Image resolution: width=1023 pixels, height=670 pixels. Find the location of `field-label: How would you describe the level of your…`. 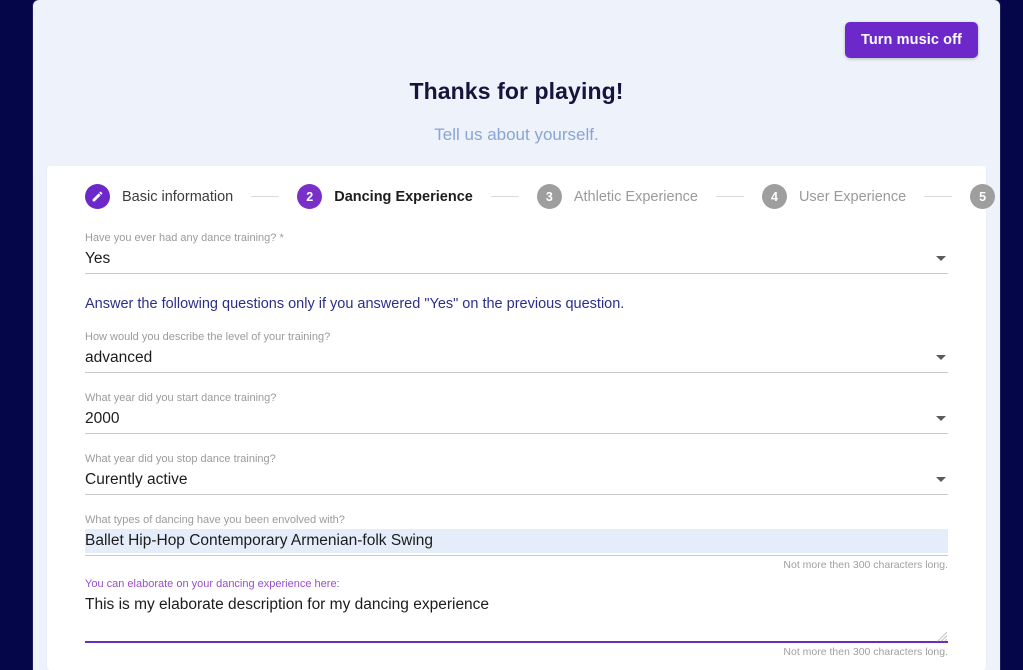

field-label: How would you describe the level of your… is located at coordinates (208, 337).